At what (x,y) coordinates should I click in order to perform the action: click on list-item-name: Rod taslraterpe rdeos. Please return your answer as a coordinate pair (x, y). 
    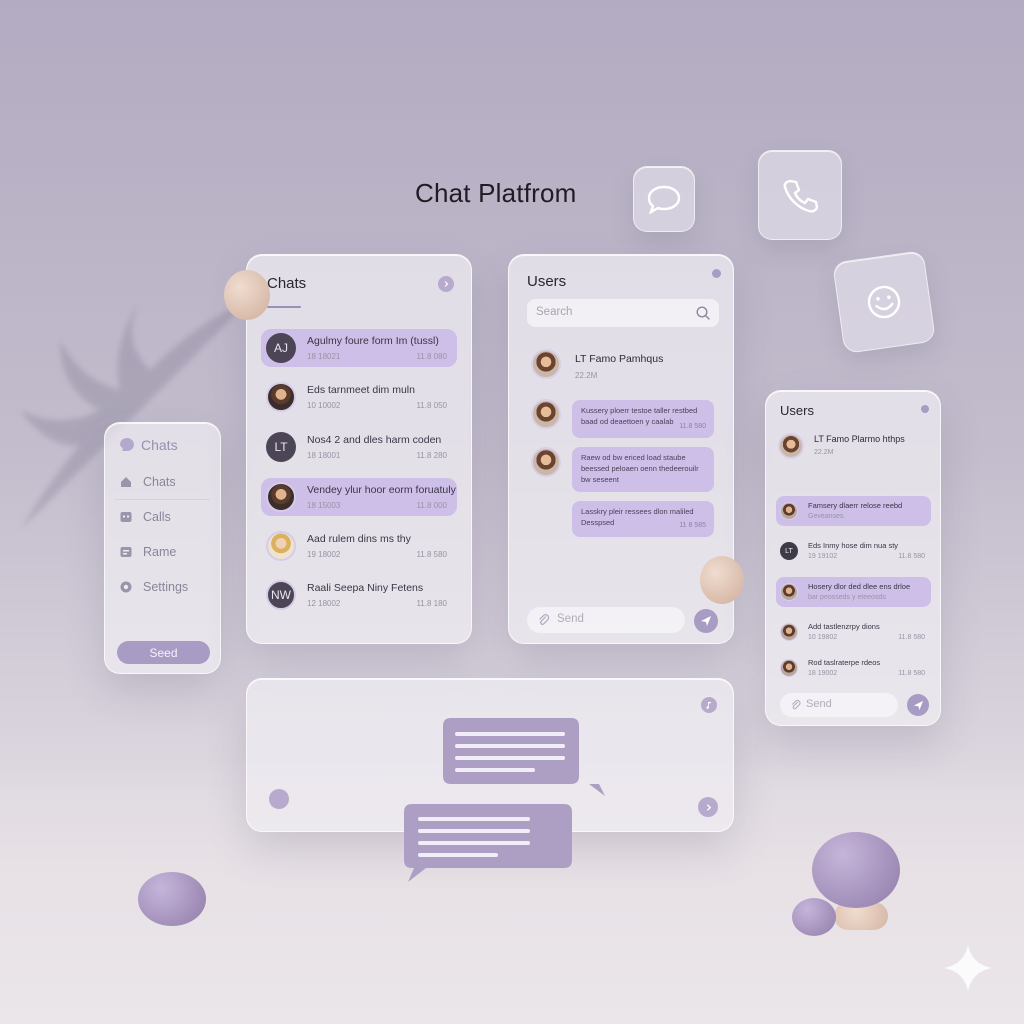
    Looking at the image, I should click on (844, 662).